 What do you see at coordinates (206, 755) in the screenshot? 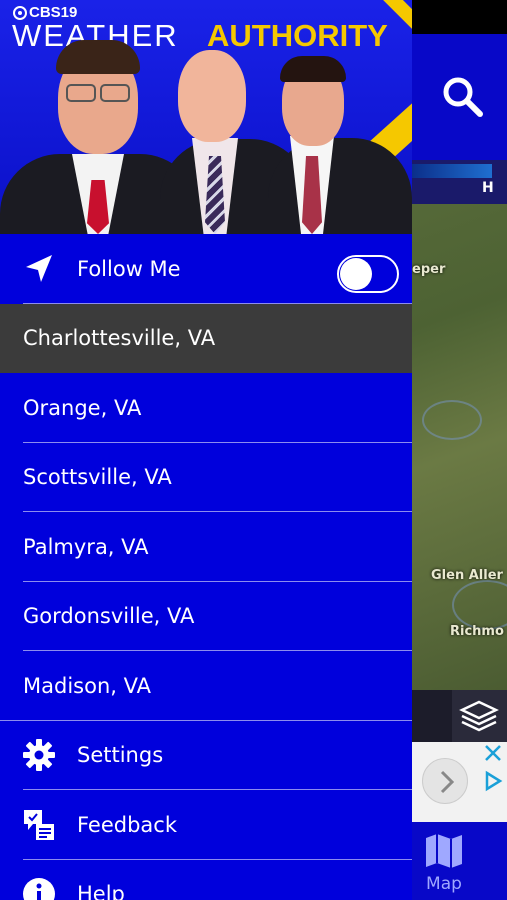
I see `settings-menu-item: Settings` at bounding box center [206, 755].